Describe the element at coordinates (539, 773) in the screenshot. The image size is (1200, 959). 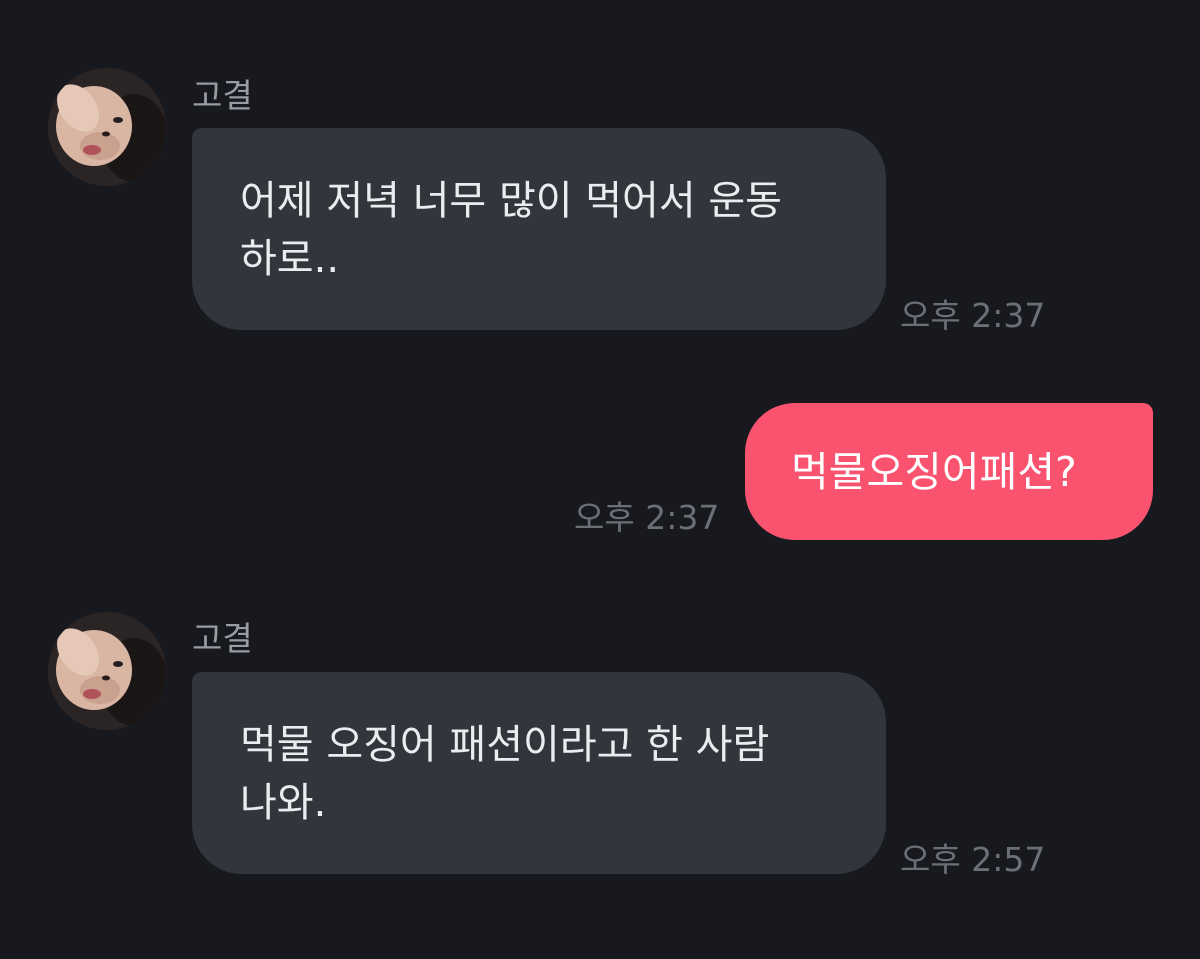
I see `message-bubble-incoming: 먹물 오징어 패션이라고 한 사람 나와.` at that location.